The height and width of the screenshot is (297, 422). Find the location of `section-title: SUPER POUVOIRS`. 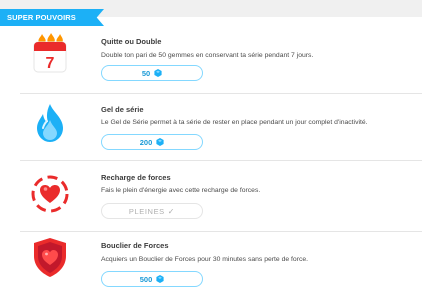

section-title: SUPER POUVOIRS is located at coordinates (41, 17).